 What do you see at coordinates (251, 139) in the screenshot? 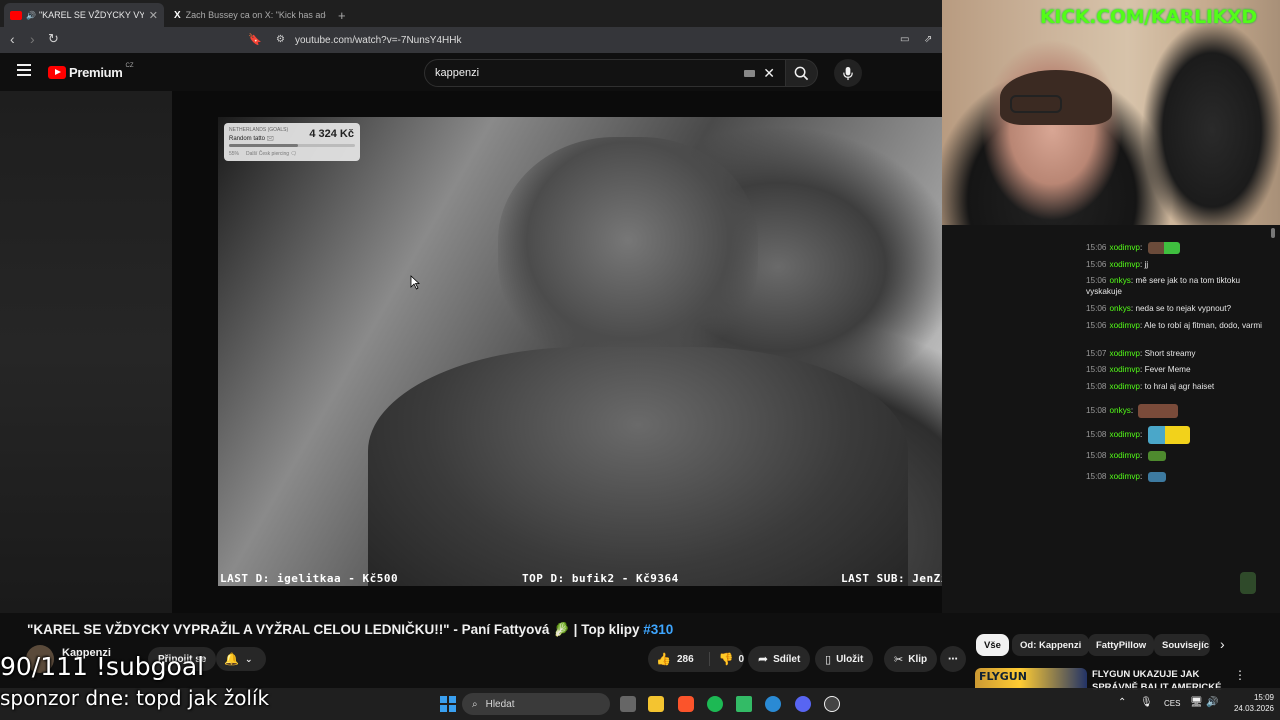
I see `goal-name: Random tatto 🖂` at bounding box center [251, 139].